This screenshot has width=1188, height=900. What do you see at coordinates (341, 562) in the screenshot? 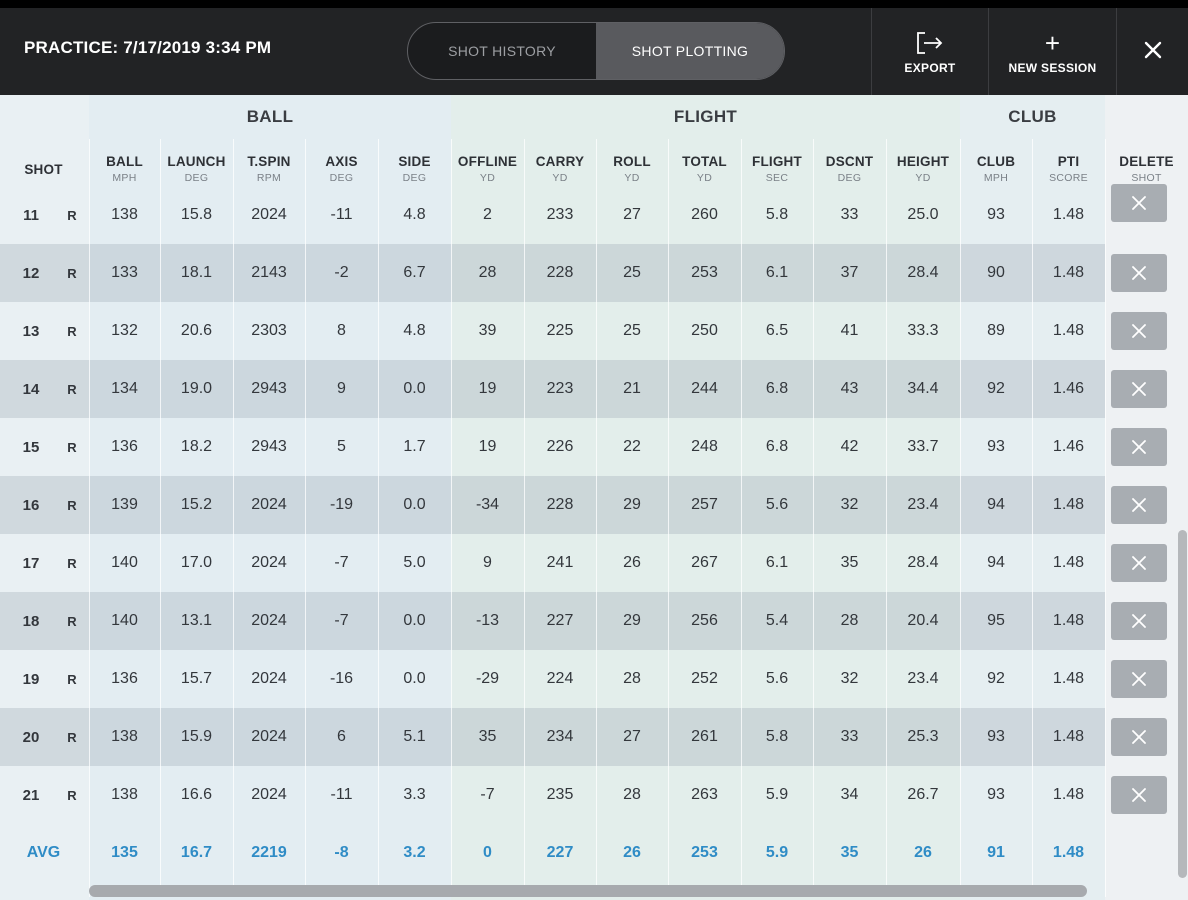
I see `table-cell: -7` at bounding box center [341, 562].